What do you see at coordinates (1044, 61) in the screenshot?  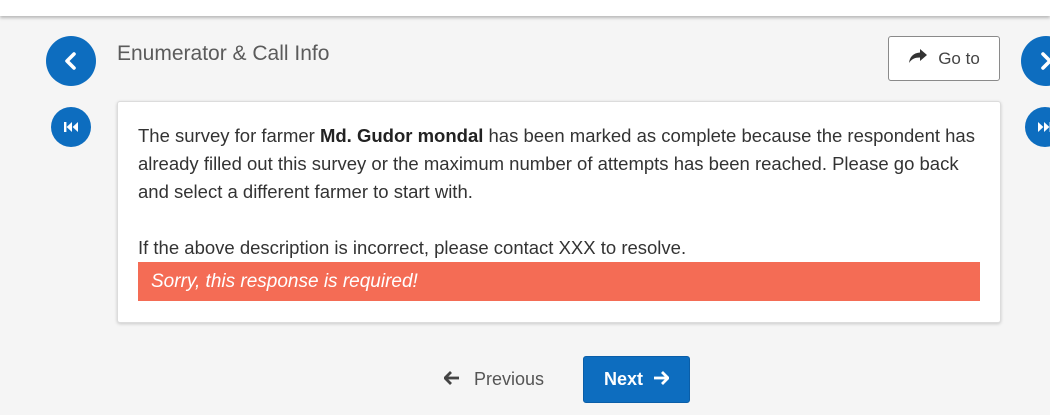 I see `chevron-right-icon` at bounding box center [1044, 61].